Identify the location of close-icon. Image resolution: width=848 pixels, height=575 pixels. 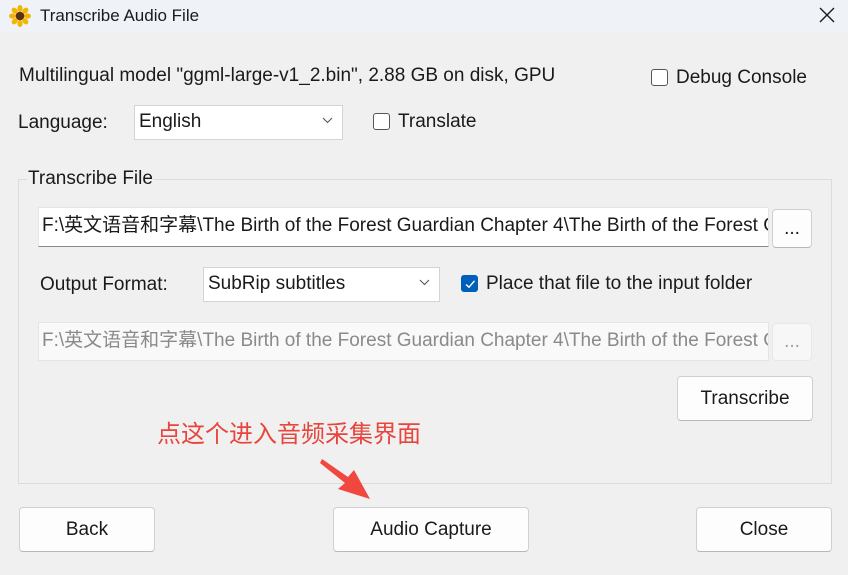
(827, 15).